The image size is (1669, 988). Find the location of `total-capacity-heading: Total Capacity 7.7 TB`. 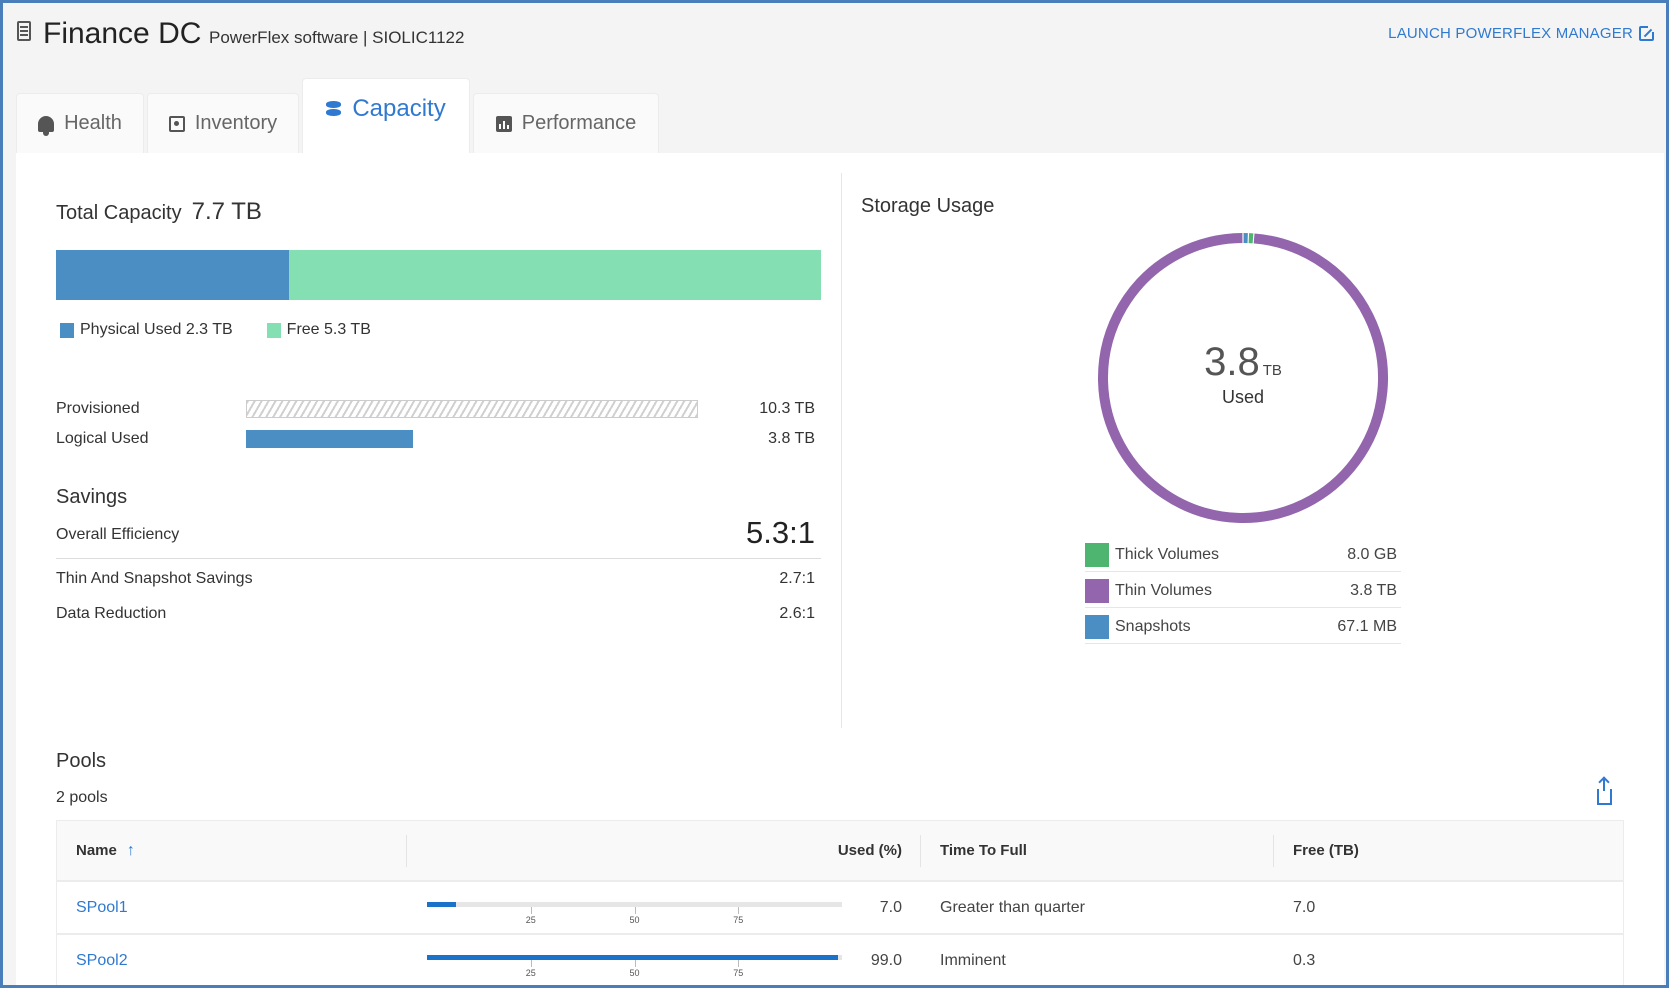

total-capacity-heading: Total Capacity 7.7 TB is located at coordinates (159, 212).